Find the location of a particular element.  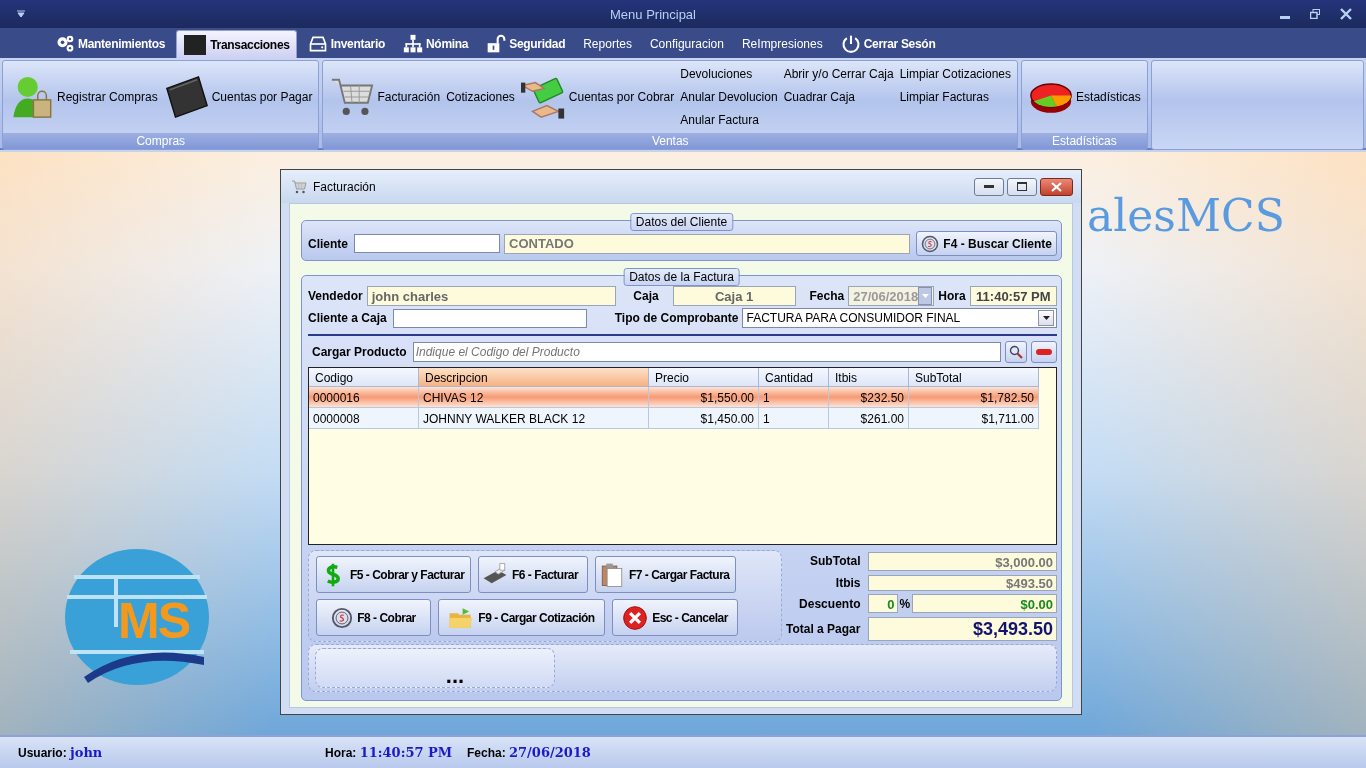

table-cell: 0000016 is located at coordinates (364, 397).